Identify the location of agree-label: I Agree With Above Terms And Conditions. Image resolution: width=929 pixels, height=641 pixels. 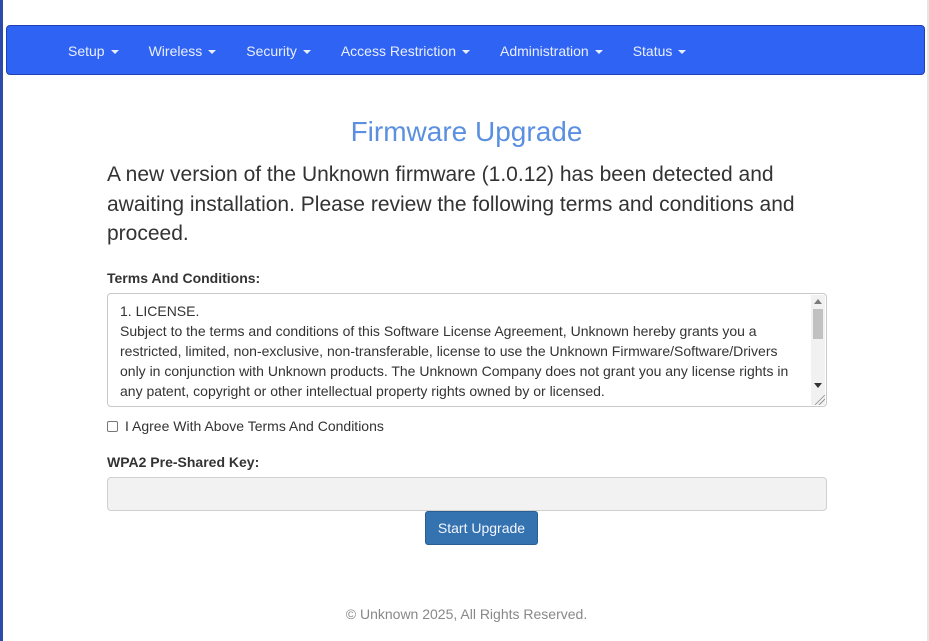
(254, 426).